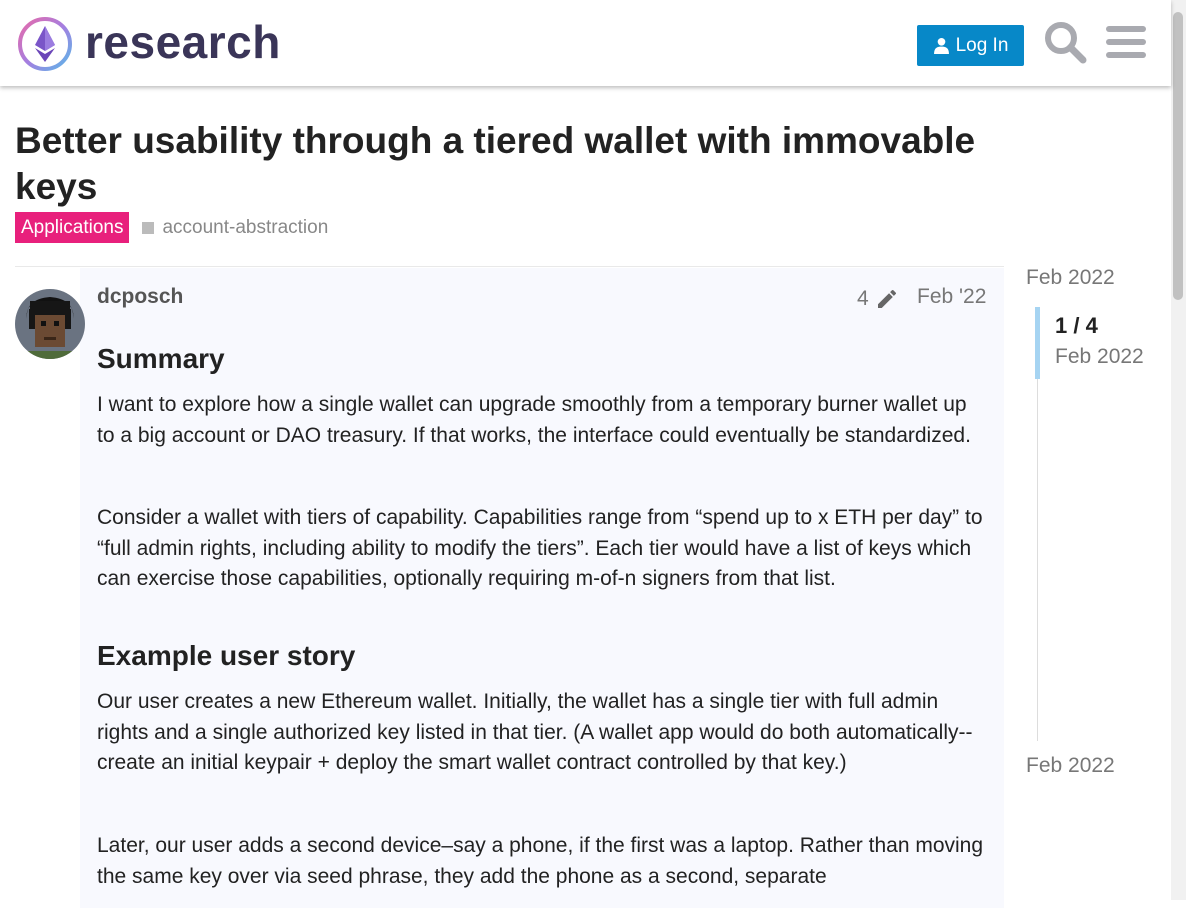 This screenshot has height=908, width=1186. I want to click on timeline-position: 1 / 4, so click(1076, 325).